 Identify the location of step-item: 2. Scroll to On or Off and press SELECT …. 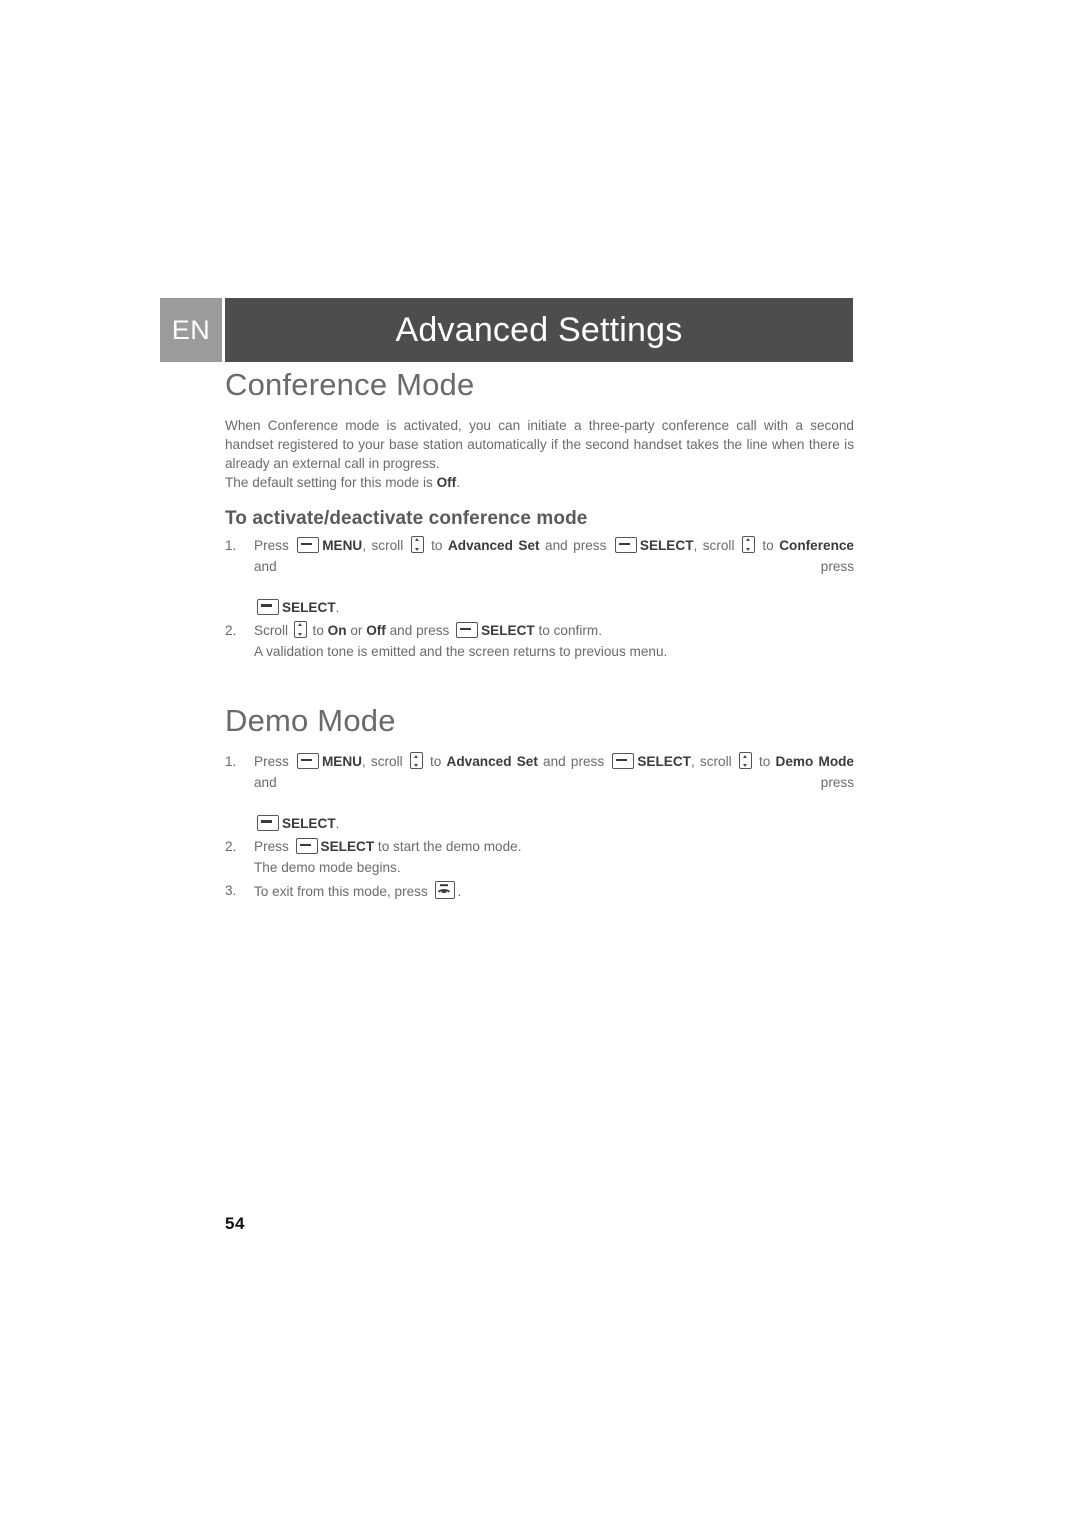
(539, 641).